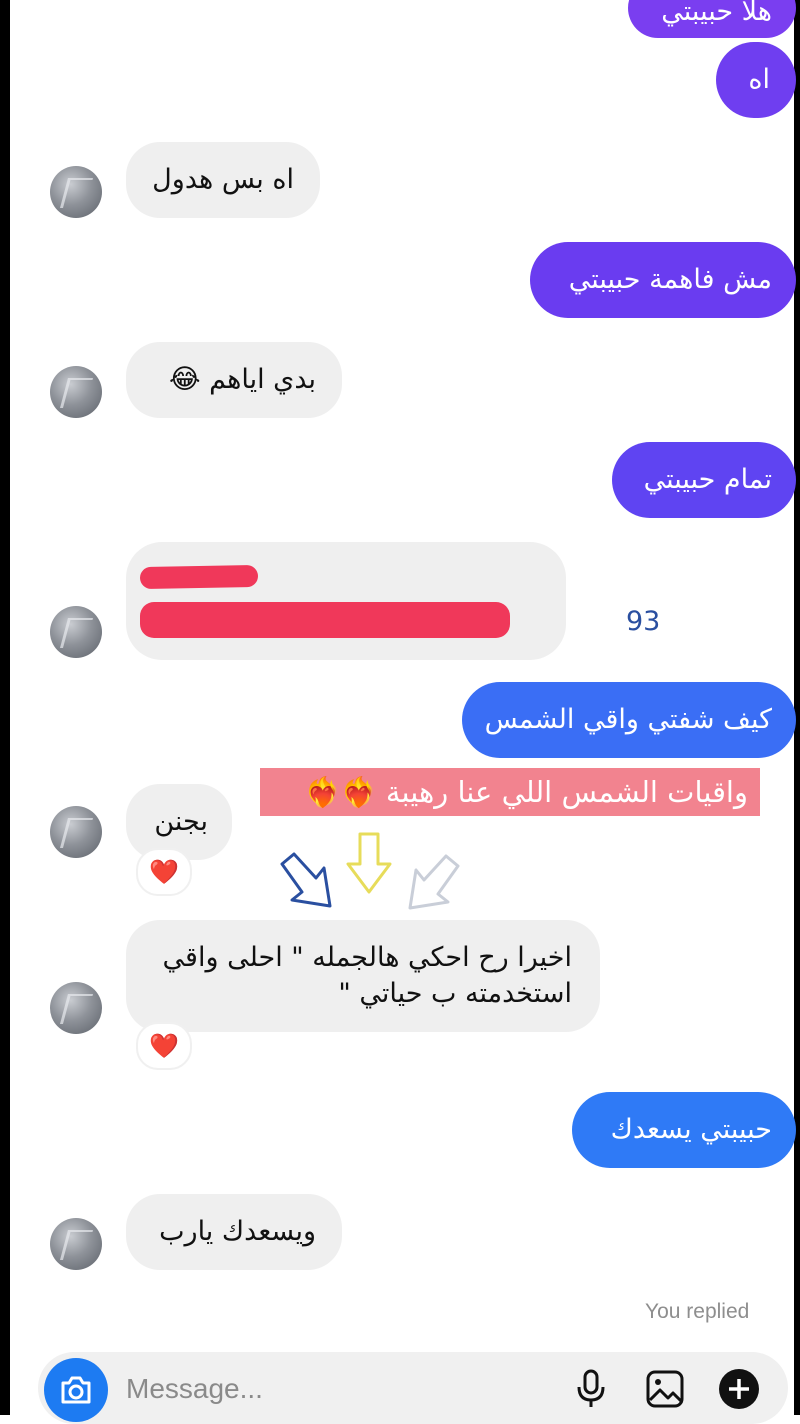  I want to click on message-text: 93, so click(643, 621).